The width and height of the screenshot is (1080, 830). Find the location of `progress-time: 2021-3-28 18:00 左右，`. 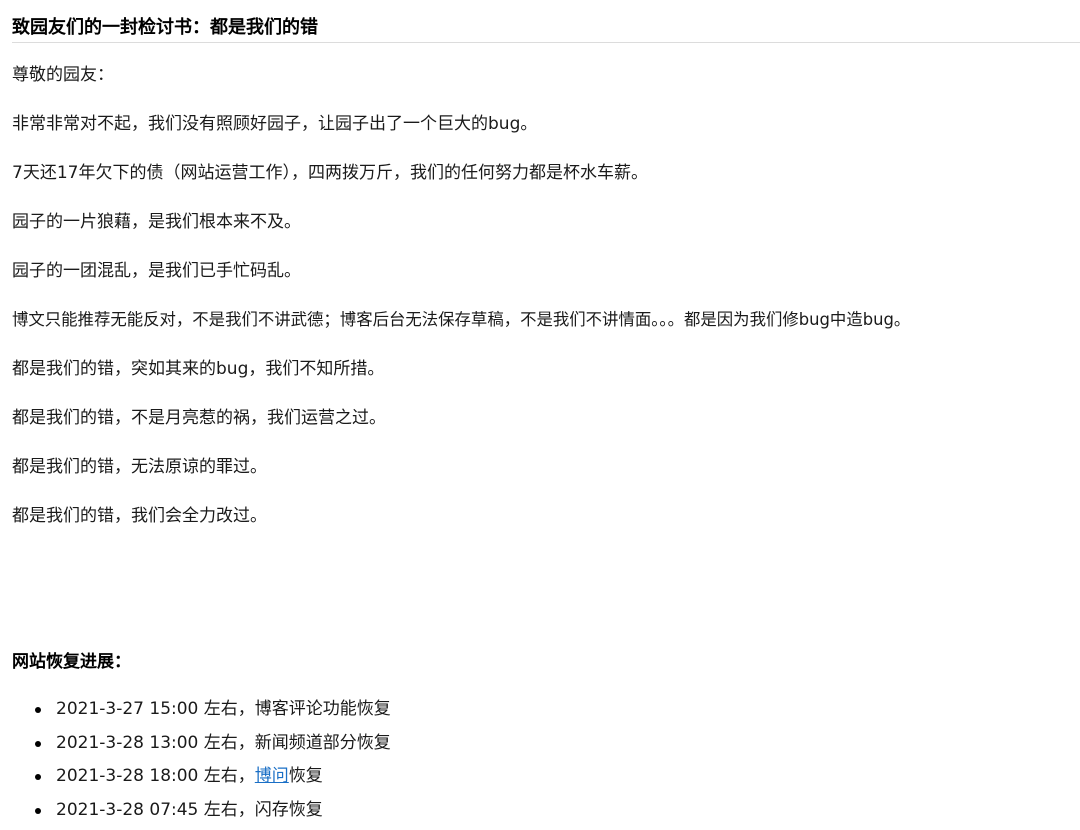

progress-time: 2021-3-28 18:00 左右， is located at coordinates (155, 776).